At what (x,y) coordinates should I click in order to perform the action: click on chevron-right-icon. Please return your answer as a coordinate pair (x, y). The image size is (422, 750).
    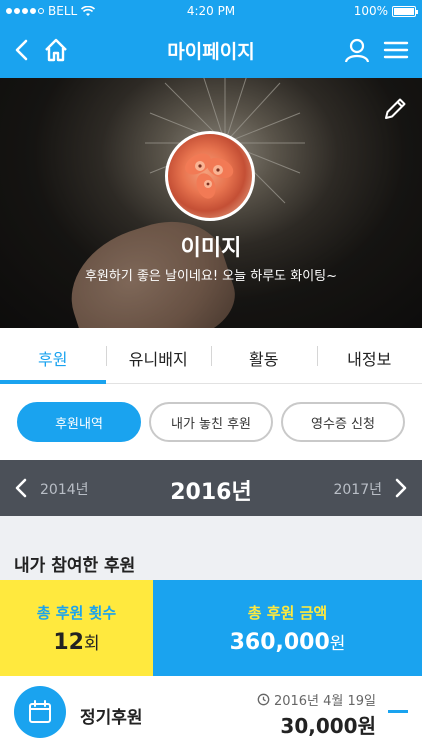
    Looking at the image, I should click on (400, 488).